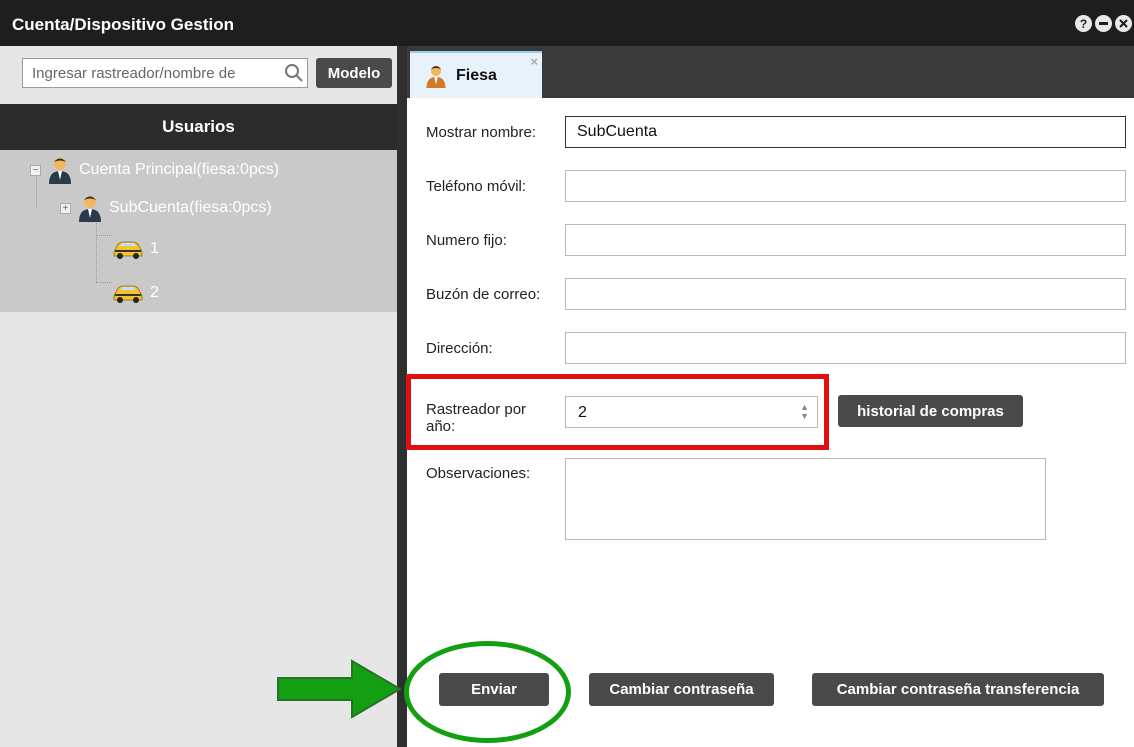 The image size is (1134, 747). What do you see at coordinates (123, 24) in the screenshot?
I see `window-title: Cuenta/Dispositivo Gestion` at bounding box center [123, 24].